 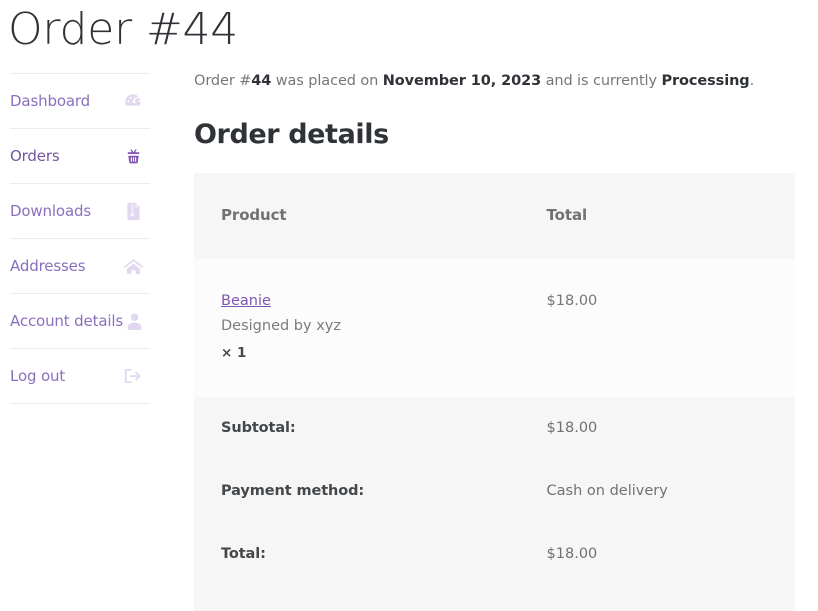 I want to click on file-zip-icon, so click(x=133, y=211).